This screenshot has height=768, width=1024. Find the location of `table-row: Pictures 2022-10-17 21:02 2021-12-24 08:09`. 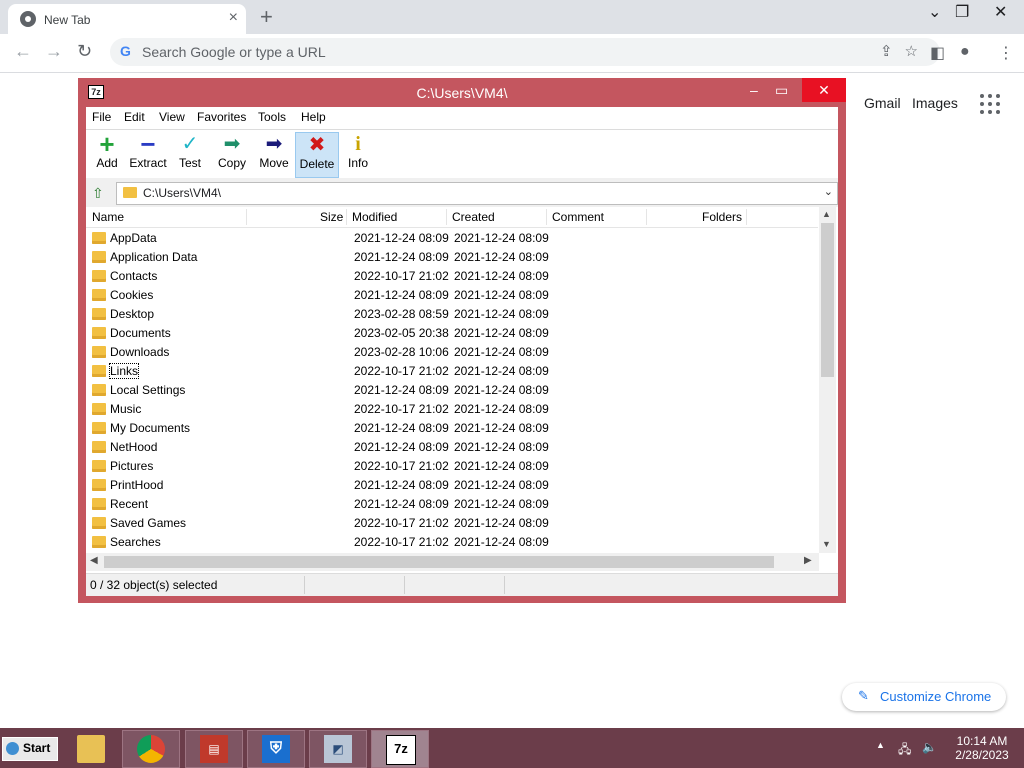

table-row: Pictures 2022-10-17 21:02 2021-12-24 08:09 is located at coordinates (452, 465).